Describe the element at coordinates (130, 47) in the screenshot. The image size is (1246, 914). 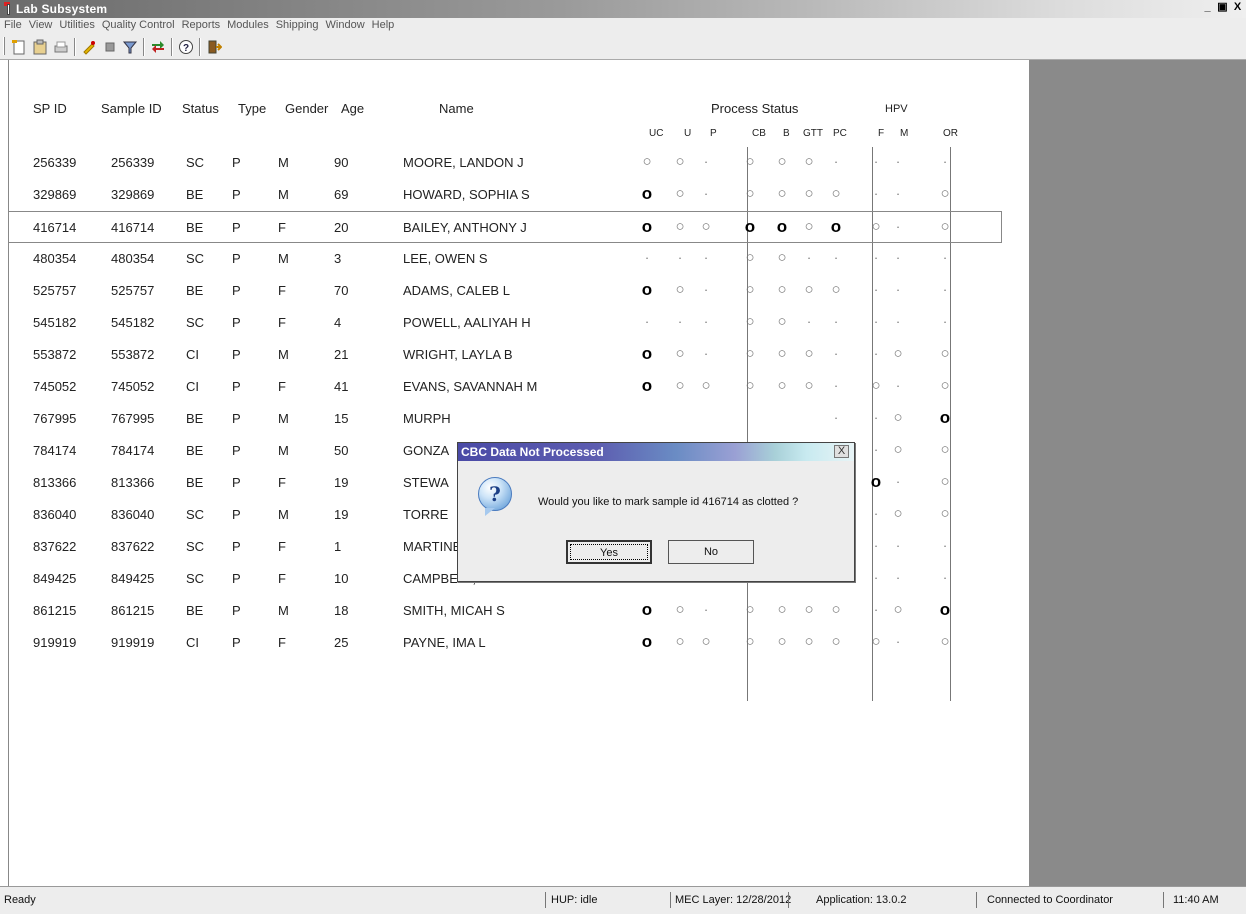
I see `filter-icon` at that location.